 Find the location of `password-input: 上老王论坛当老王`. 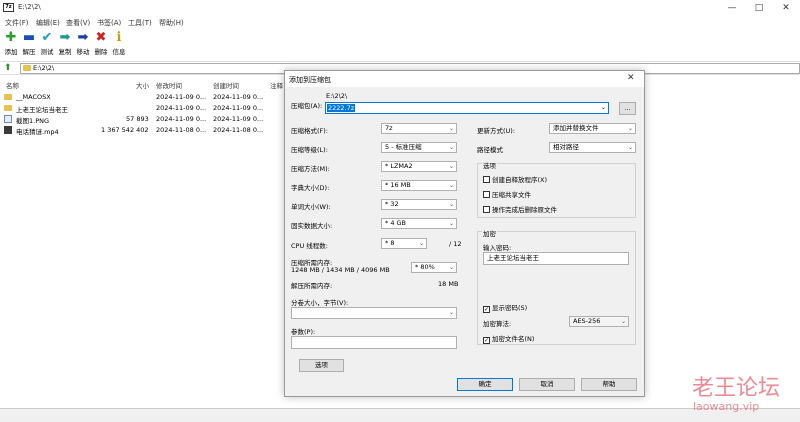

password-input: 上老王论坛当老王 is located at coordinates (556, 258).